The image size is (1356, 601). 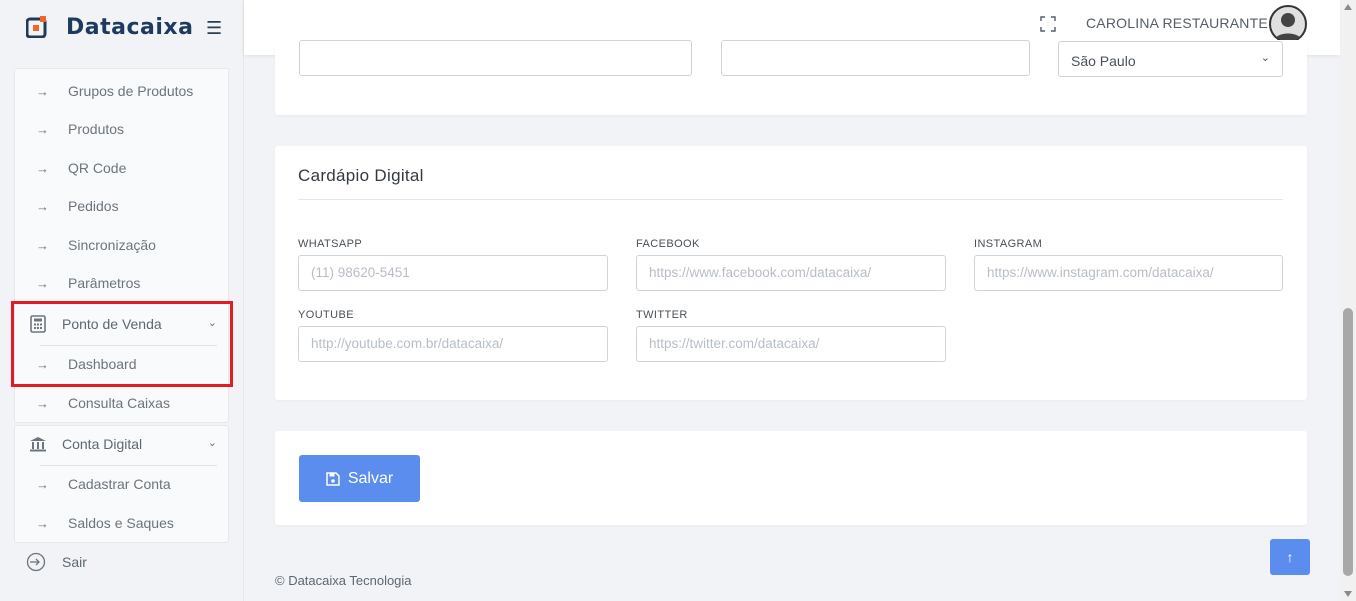 What do you see at coordinates (668, 244) in the screenshot?
I see `facebook-label: FACEBOOK` at bounding box center [668, 244].